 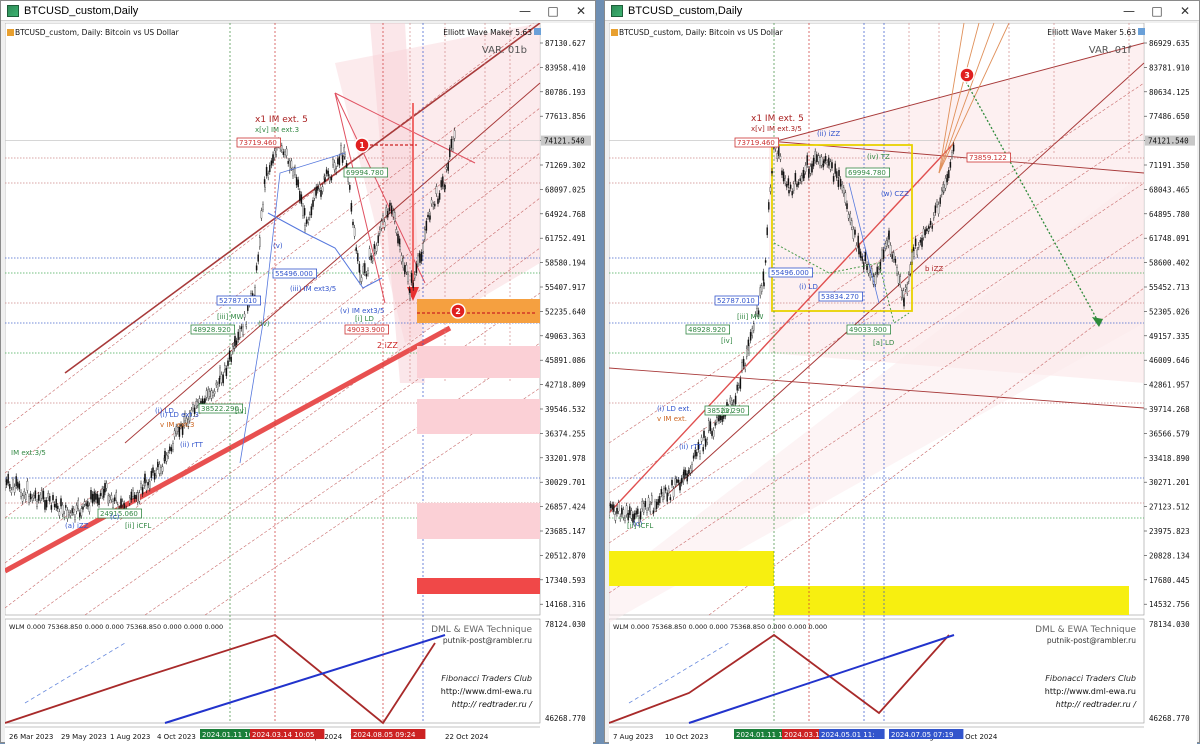 What do you see at coordinates (1169, 604) in the screenshot?
I see `price-tick-label: 14532.756` at bounding box center [1169, 604].